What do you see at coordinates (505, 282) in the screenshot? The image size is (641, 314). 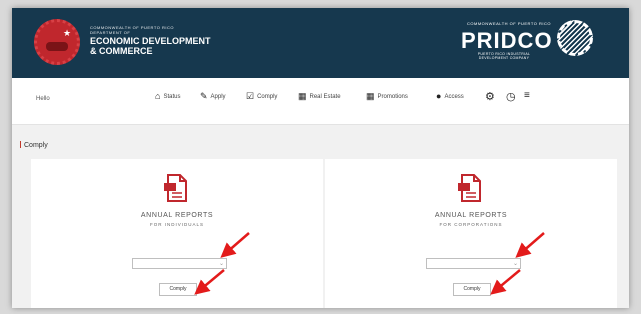 I see `arrow-to-button-right` at bounding box center [505, 282].